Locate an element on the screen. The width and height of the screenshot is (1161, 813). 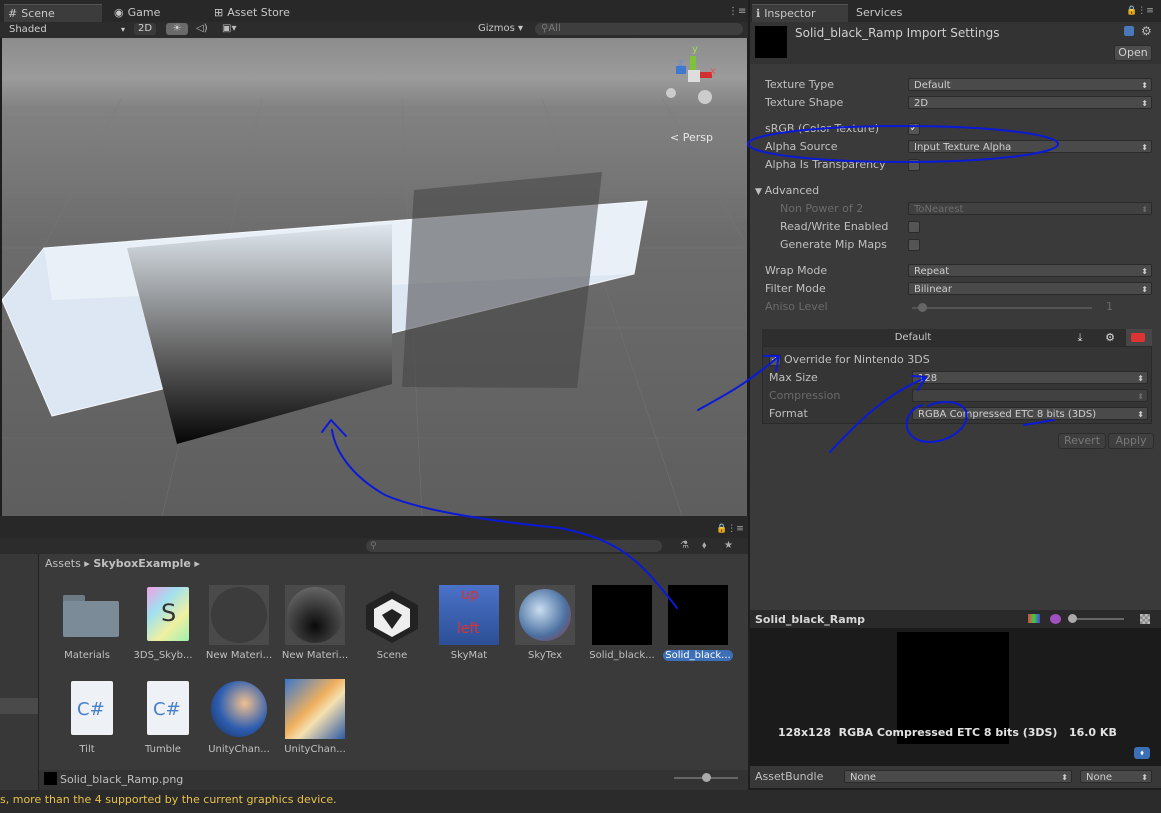
effects-toggle-icon: ▣▾ is located at coordinates (229, 28).